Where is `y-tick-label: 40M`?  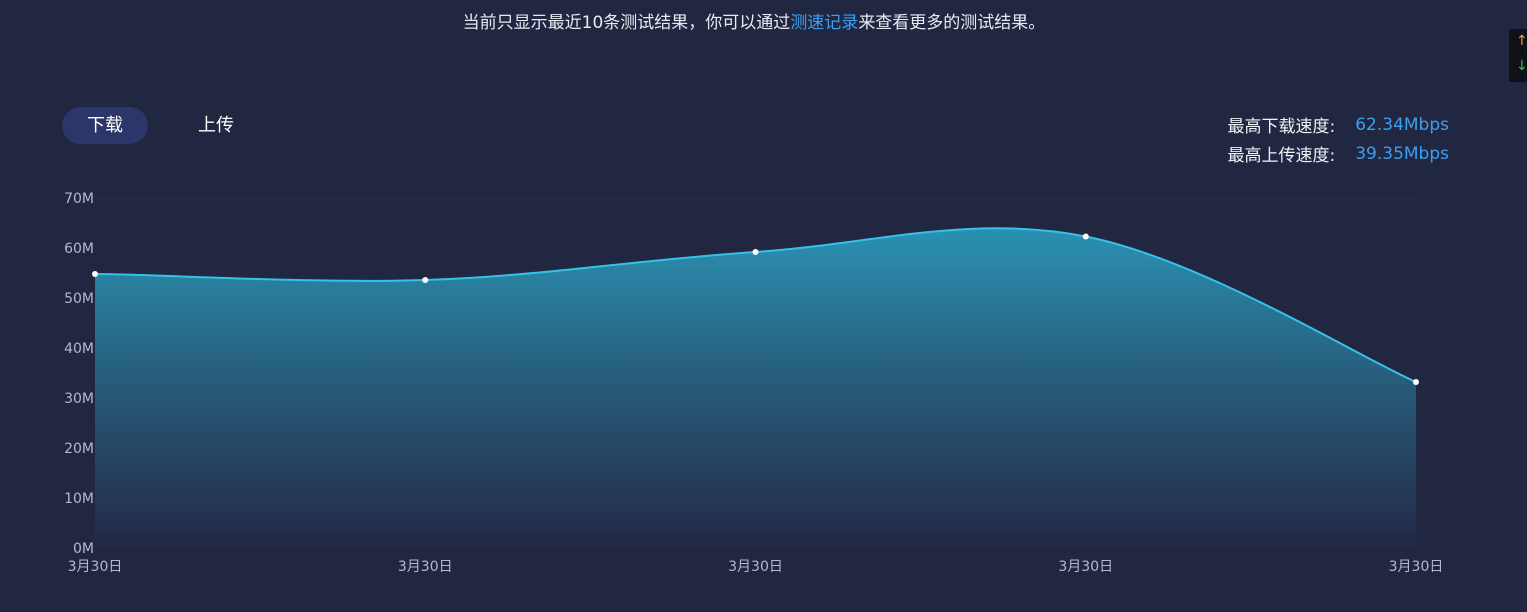
y-tick-label: 40M is located at coordinates (79, 349).